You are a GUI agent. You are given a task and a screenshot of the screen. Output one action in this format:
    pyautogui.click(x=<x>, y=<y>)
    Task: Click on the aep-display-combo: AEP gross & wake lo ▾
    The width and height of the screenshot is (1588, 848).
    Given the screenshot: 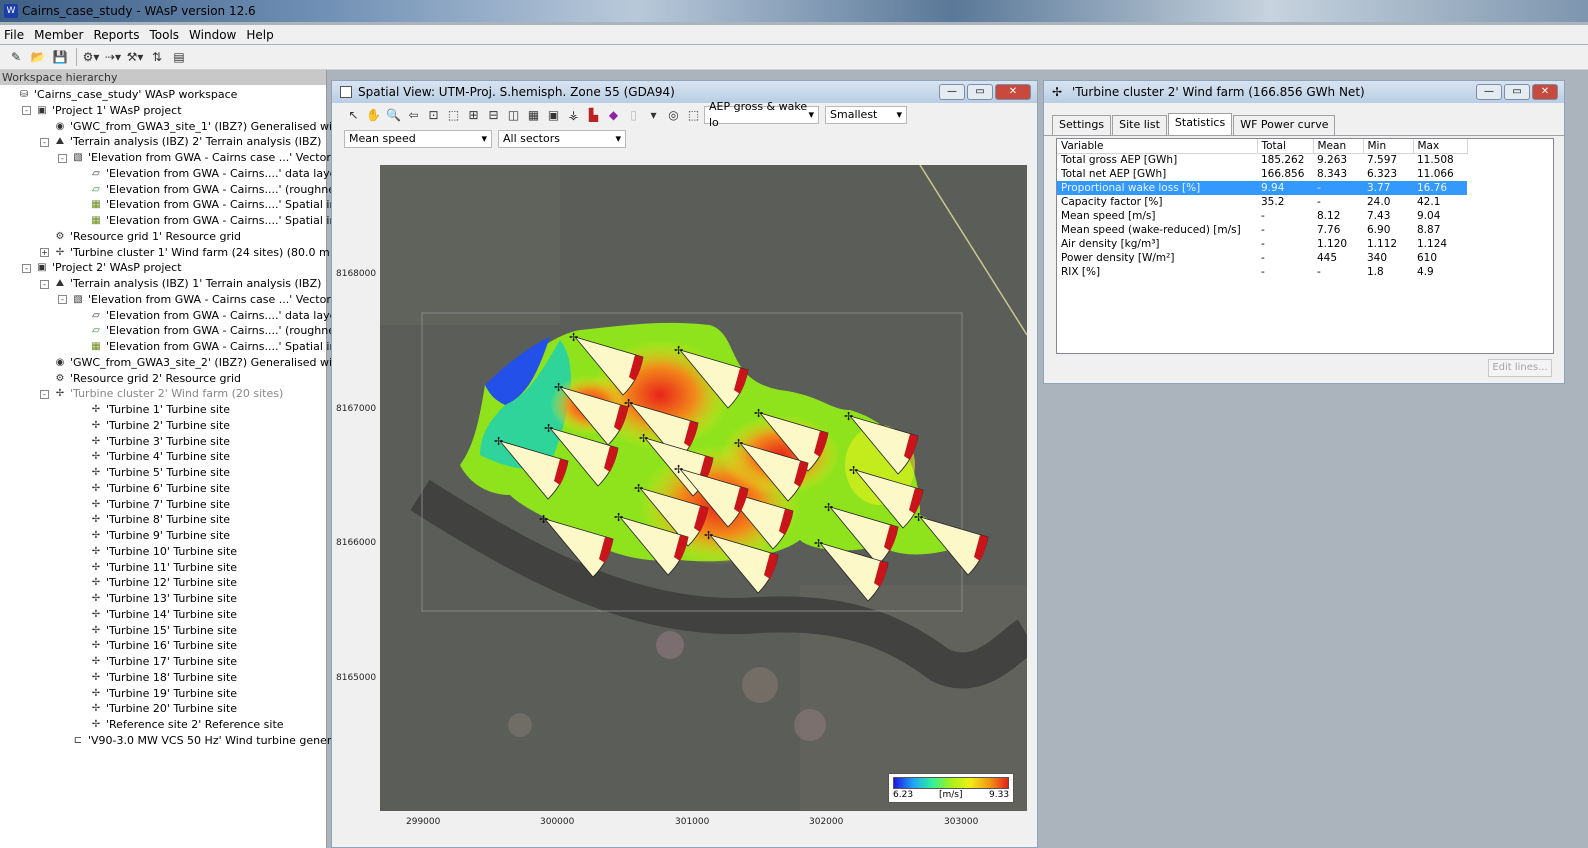 What is the action you would take?
    pyautogui.click(x=761, y=114)
    